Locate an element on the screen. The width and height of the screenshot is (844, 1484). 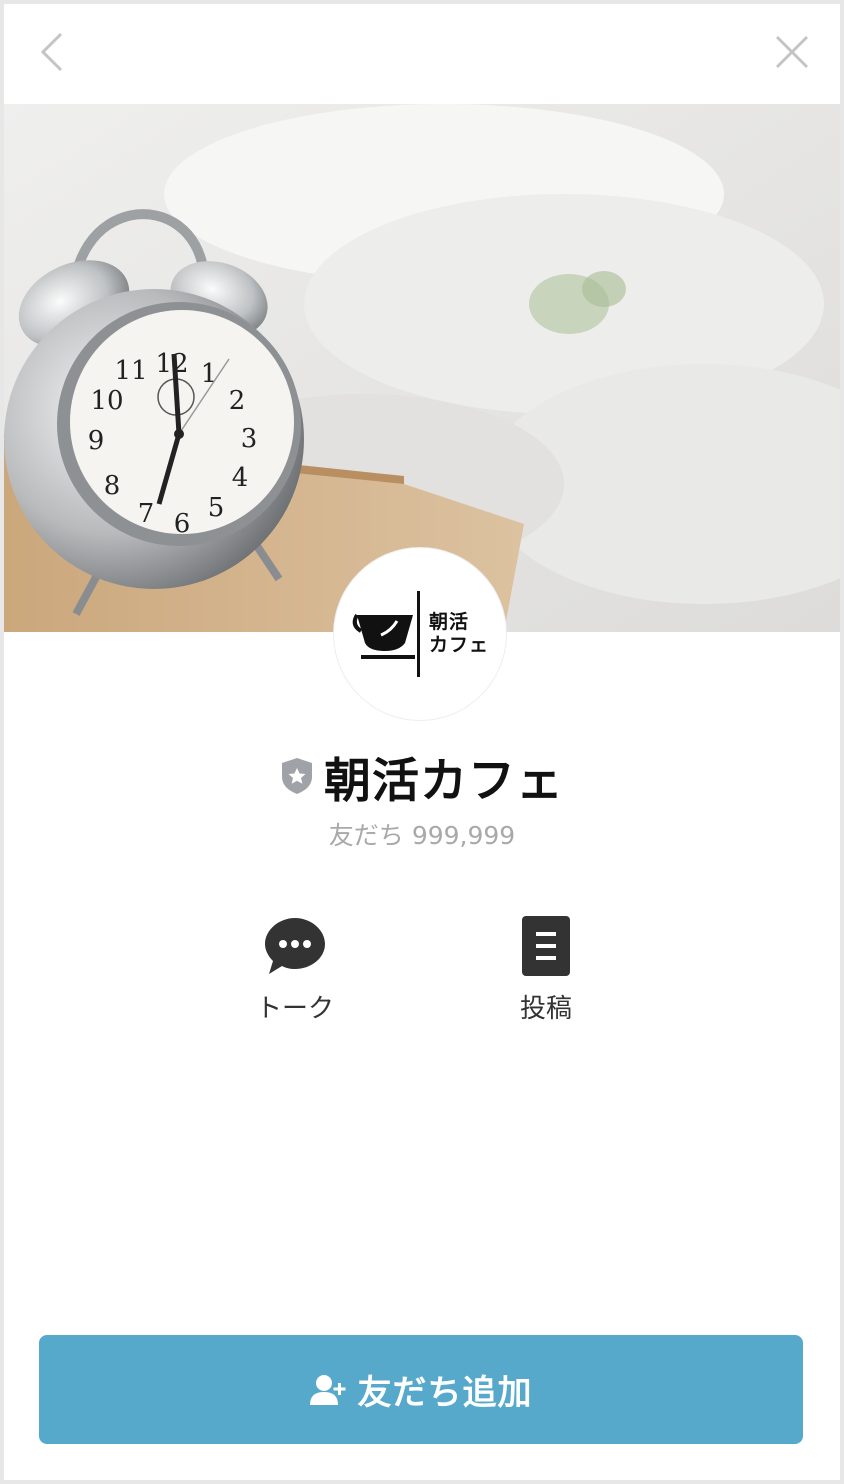
talk-label: トーク is located at coordinates (294, 1009).